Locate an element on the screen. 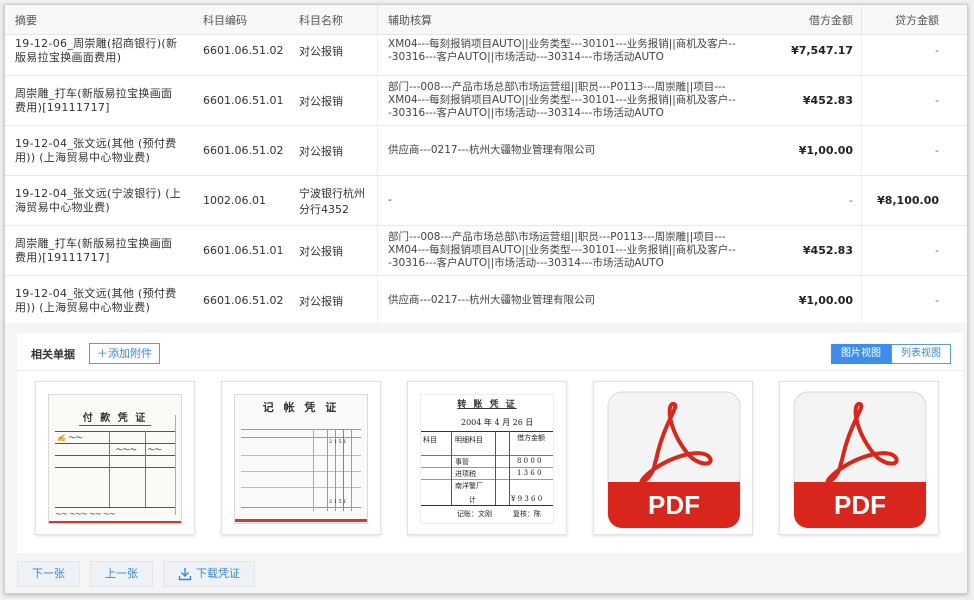 Image resolution: width=974 pixels, height=600 pixels. table-header: 摘要 科目编码 科目名称 辅助核算 借方金额 贷方金额 is located at coordinates (486, 20).